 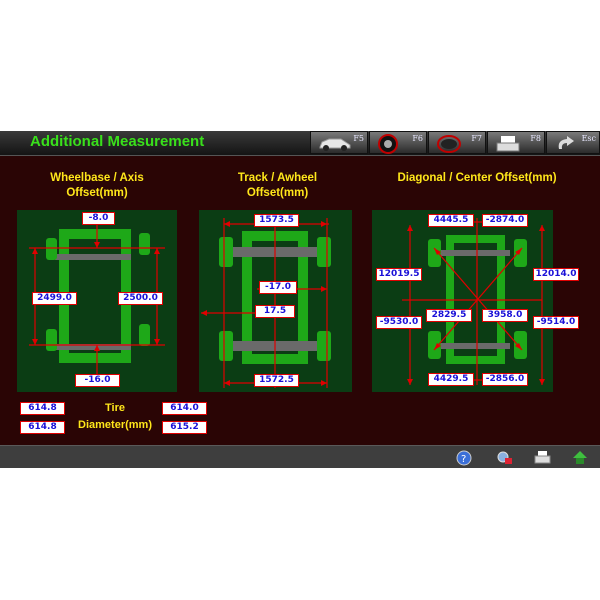 I want to click on tire-front-right-value: 614.0, so click(x=184, y=408).